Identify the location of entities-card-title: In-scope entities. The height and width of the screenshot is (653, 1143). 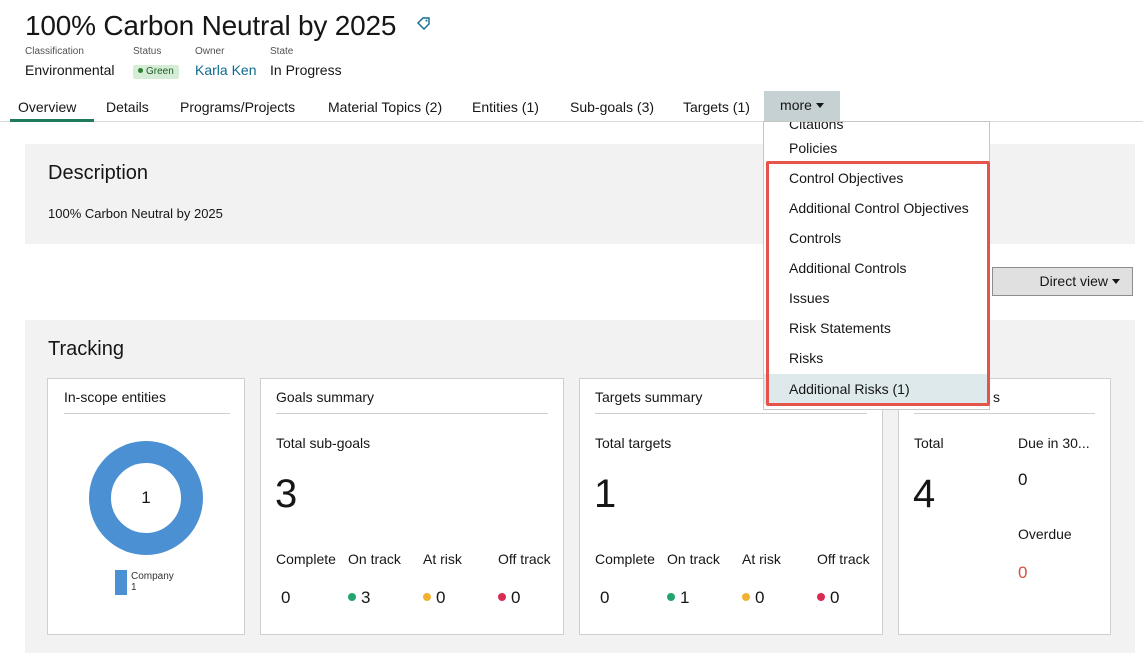
(115, 397).